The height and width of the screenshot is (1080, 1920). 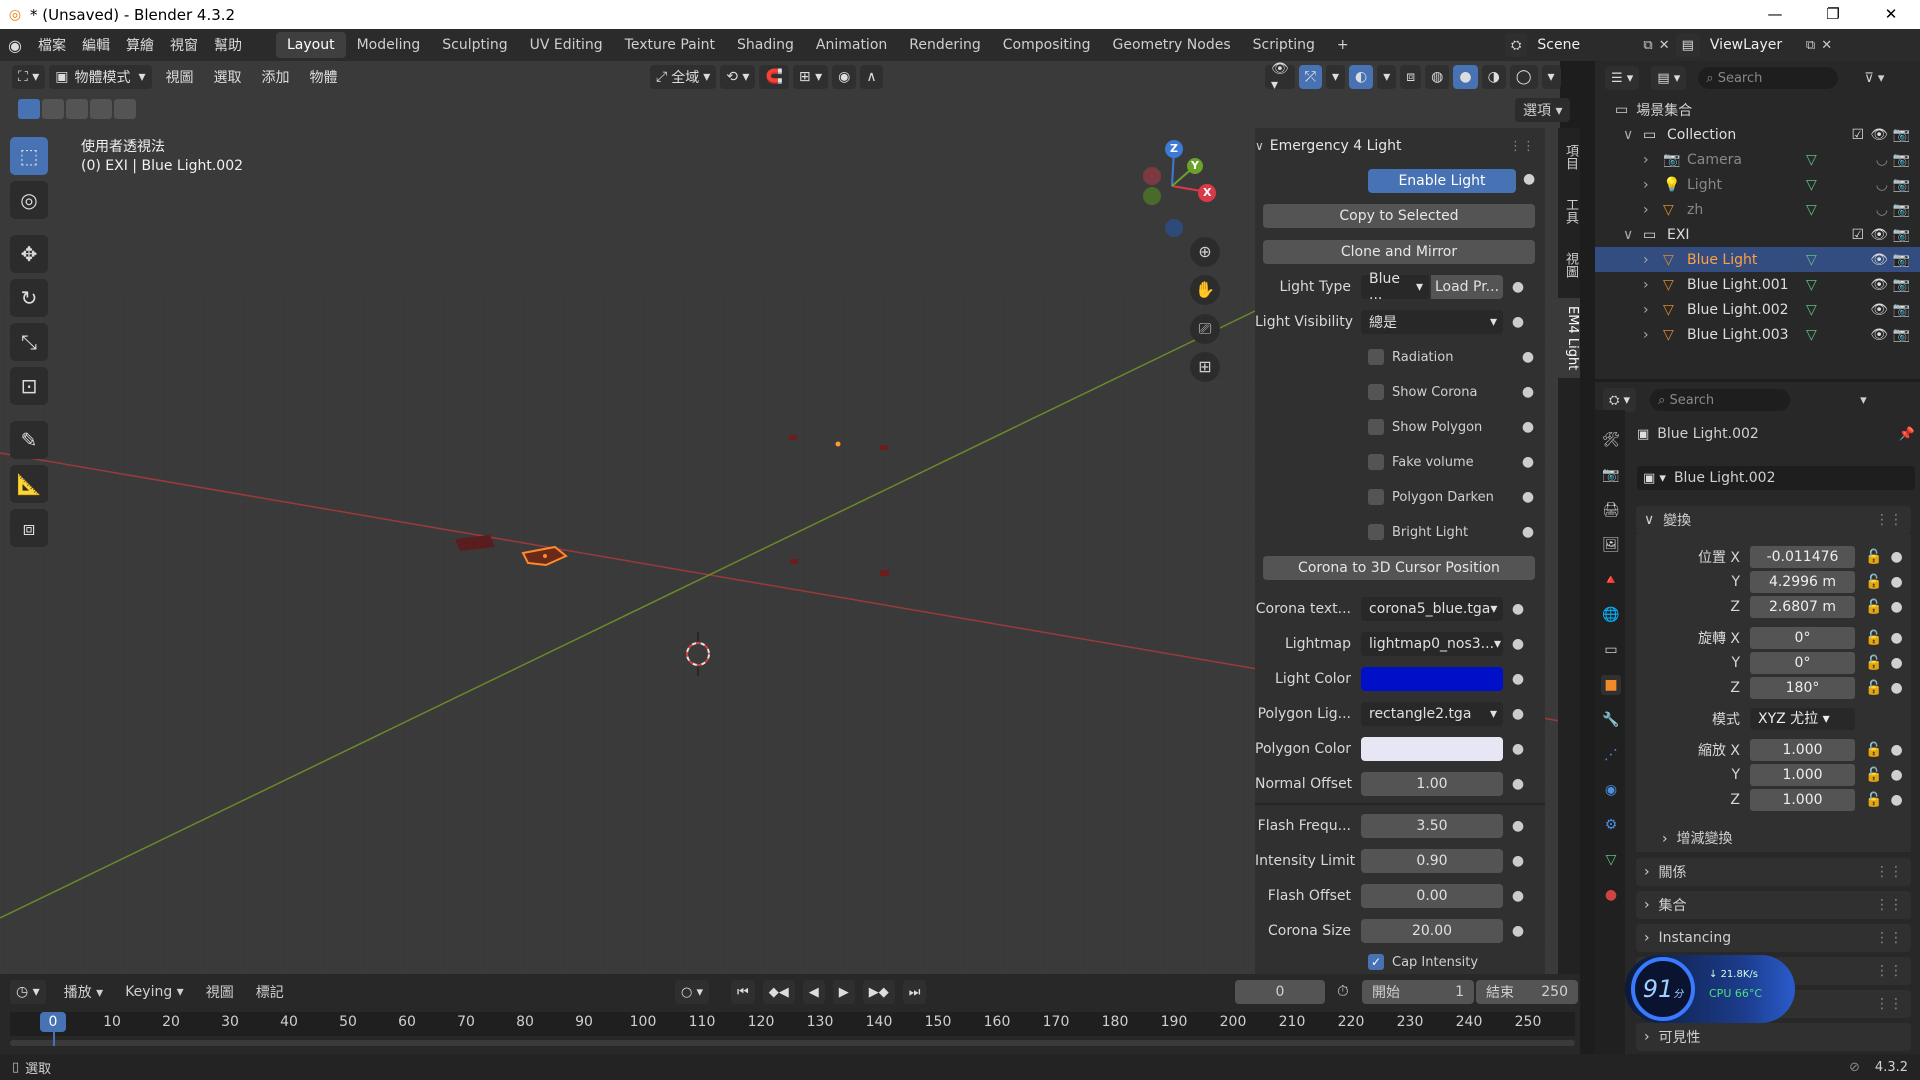 What do you see at coordinates (738, 77) in the screenshot?
I see `pivot-icon: ⟲ ▾` at bounding box center [738, 77].